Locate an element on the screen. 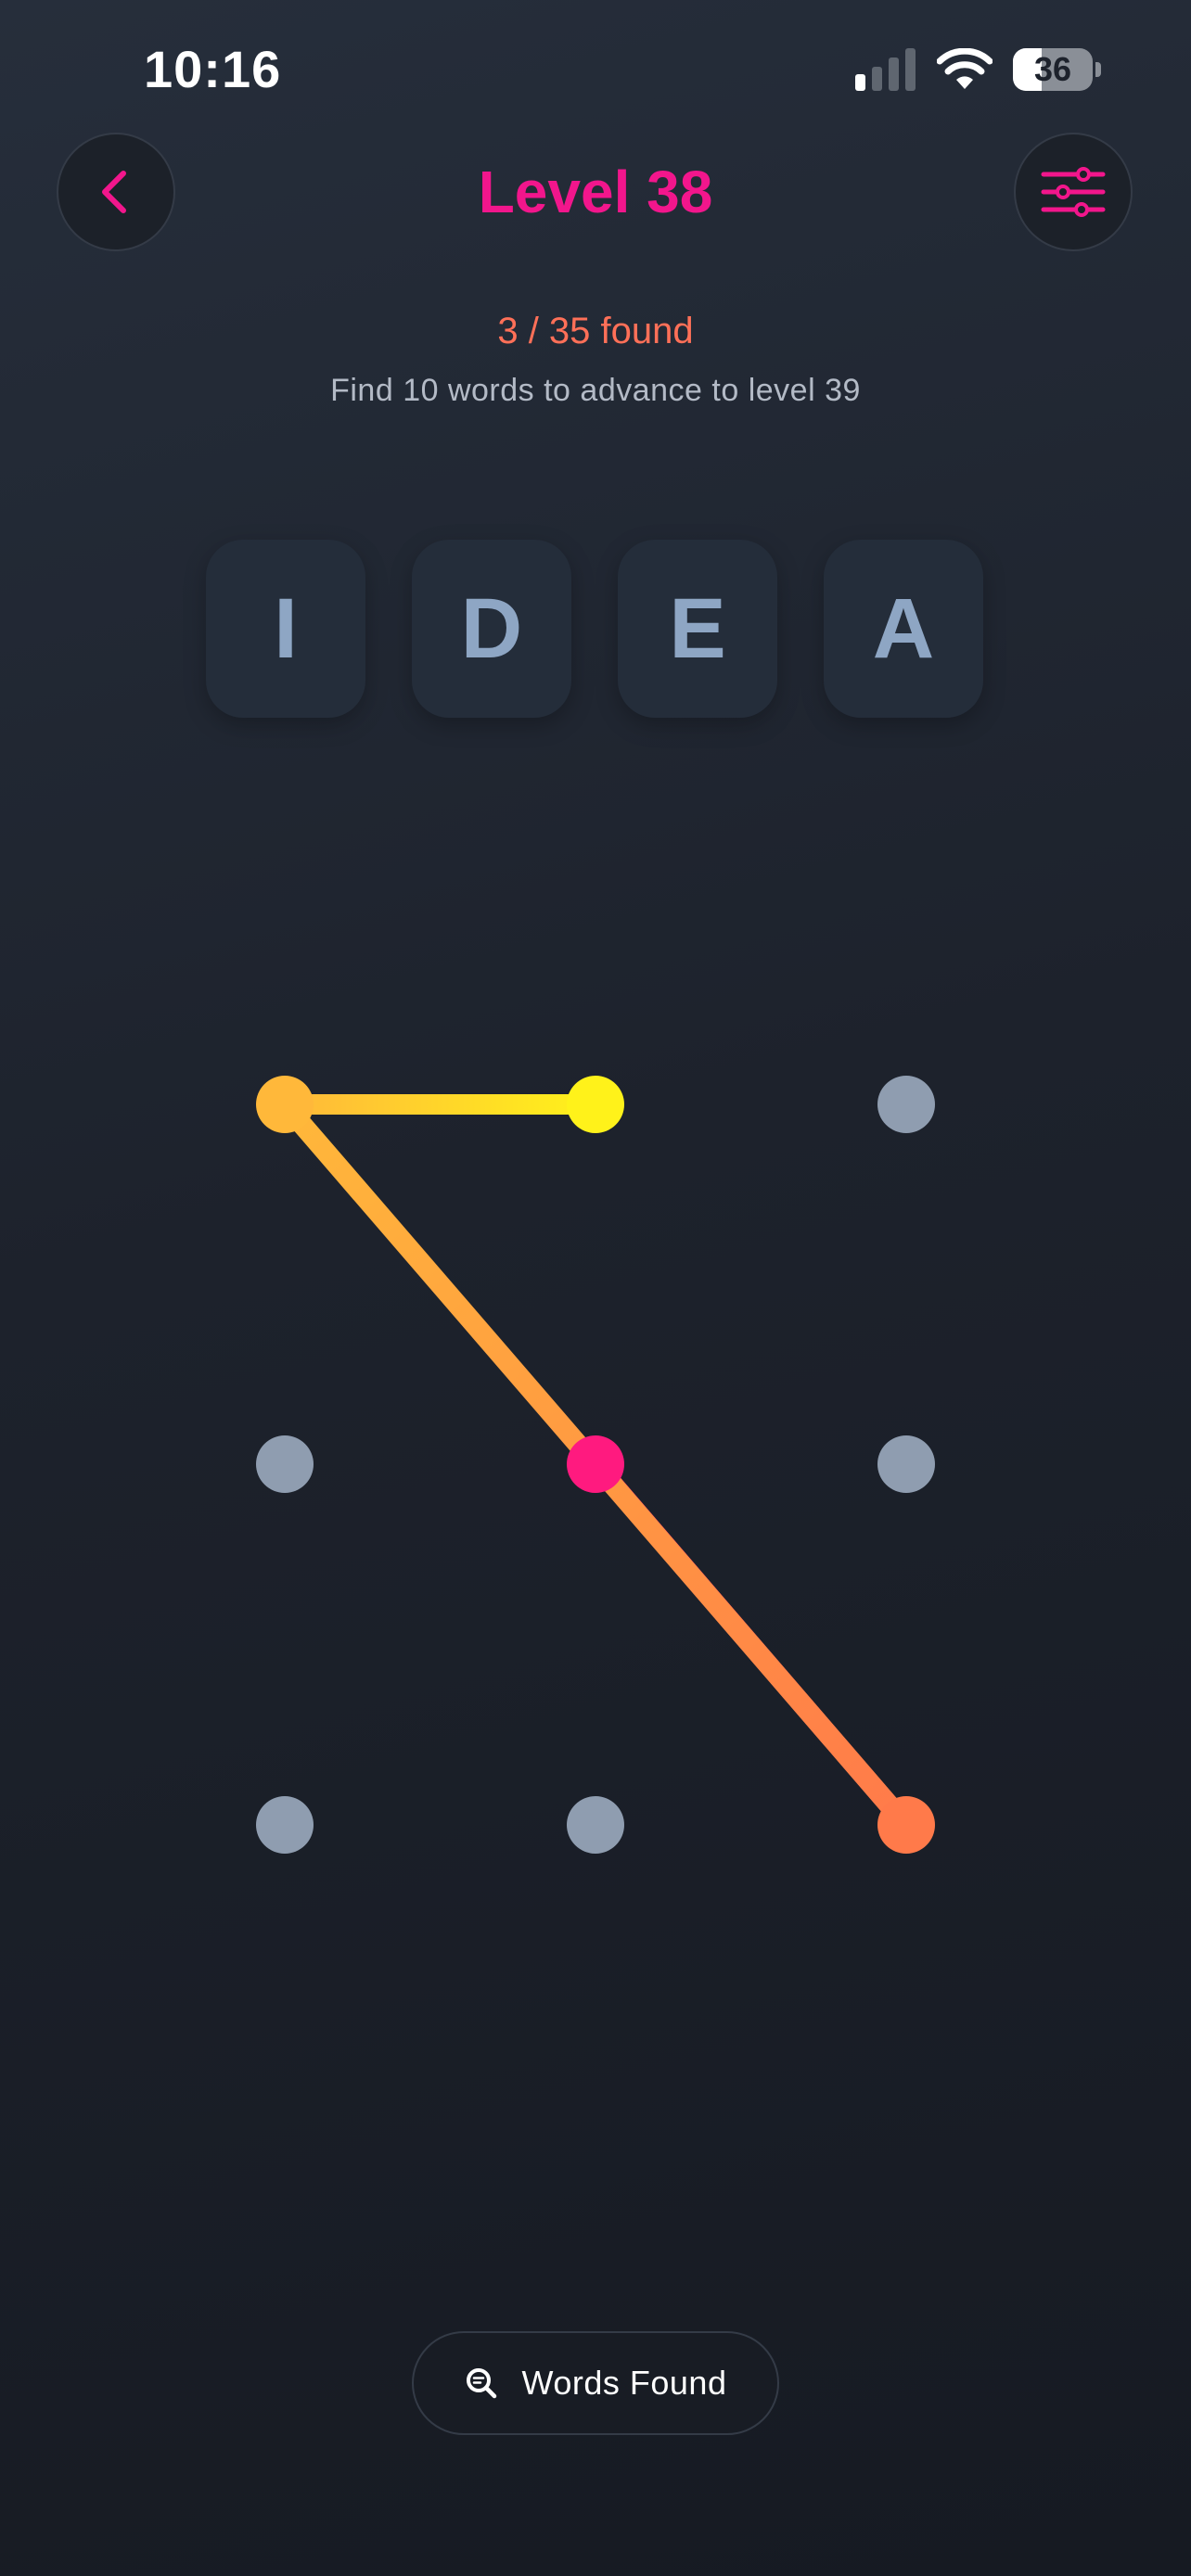  settings-button is located at coordinates (1073, 192).